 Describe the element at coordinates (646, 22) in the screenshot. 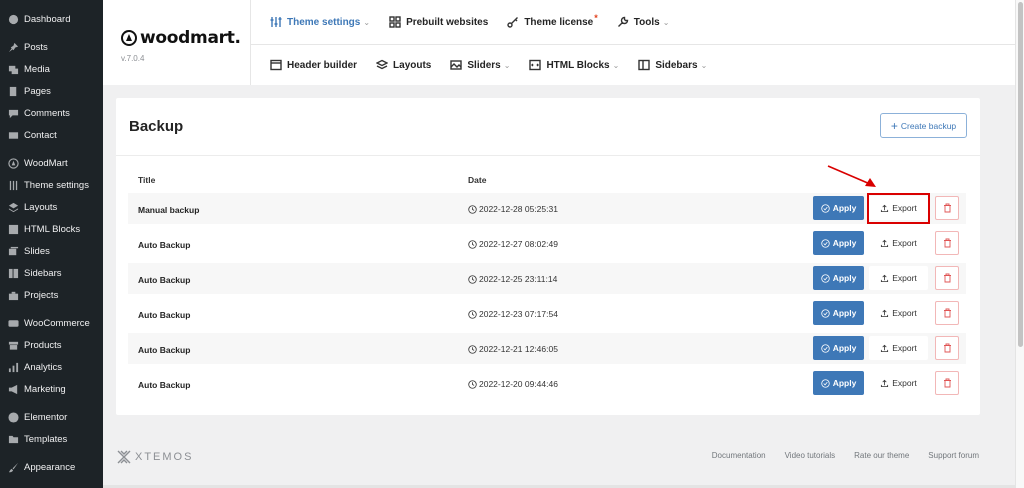

I see `nav-label: Tools` at that location.